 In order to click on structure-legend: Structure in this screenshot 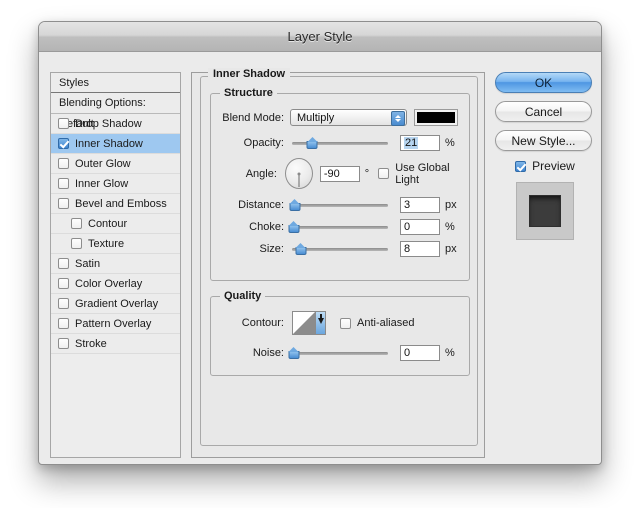, I will do `click(248, 93)`.